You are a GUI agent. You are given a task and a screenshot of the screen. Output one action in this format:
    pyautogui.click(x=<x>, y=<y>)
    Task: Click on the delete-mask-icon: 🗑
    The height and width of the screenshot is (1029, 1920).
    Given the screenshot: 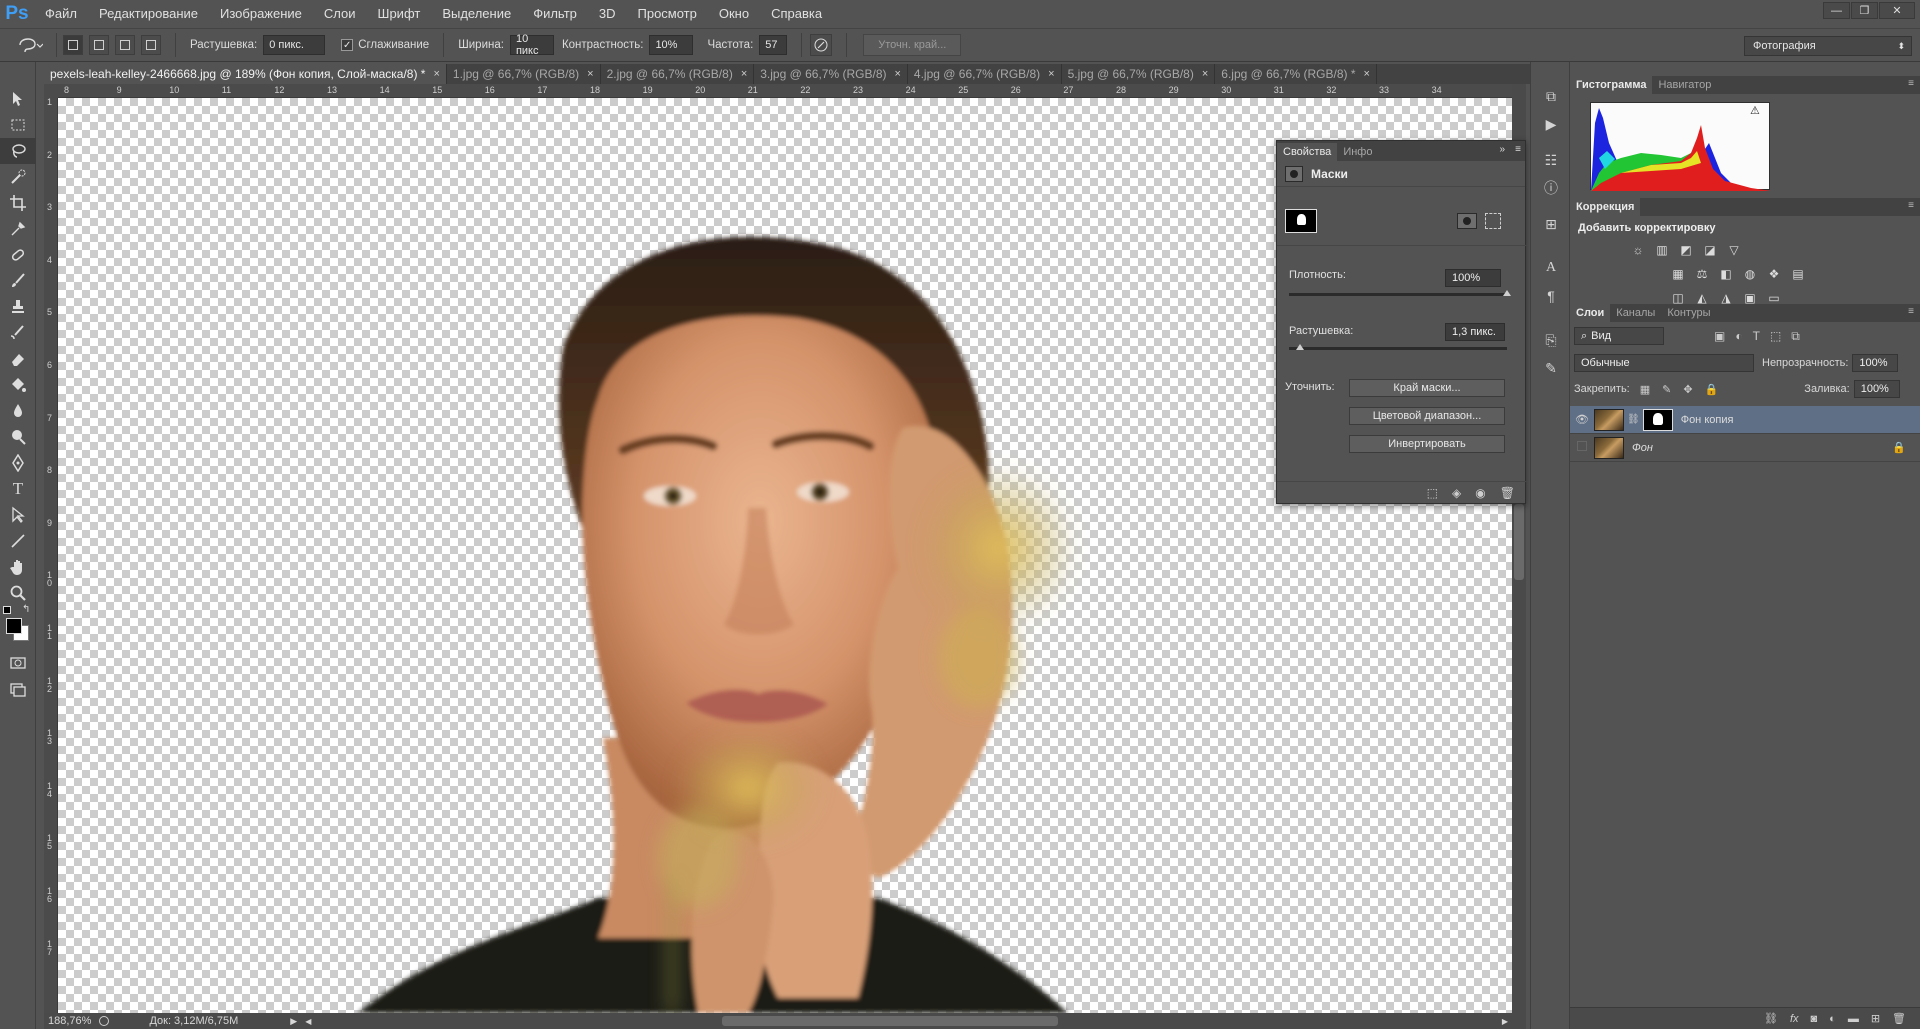 What is the action you would take?
    pyautogui.click(x=1507, y=493)
    